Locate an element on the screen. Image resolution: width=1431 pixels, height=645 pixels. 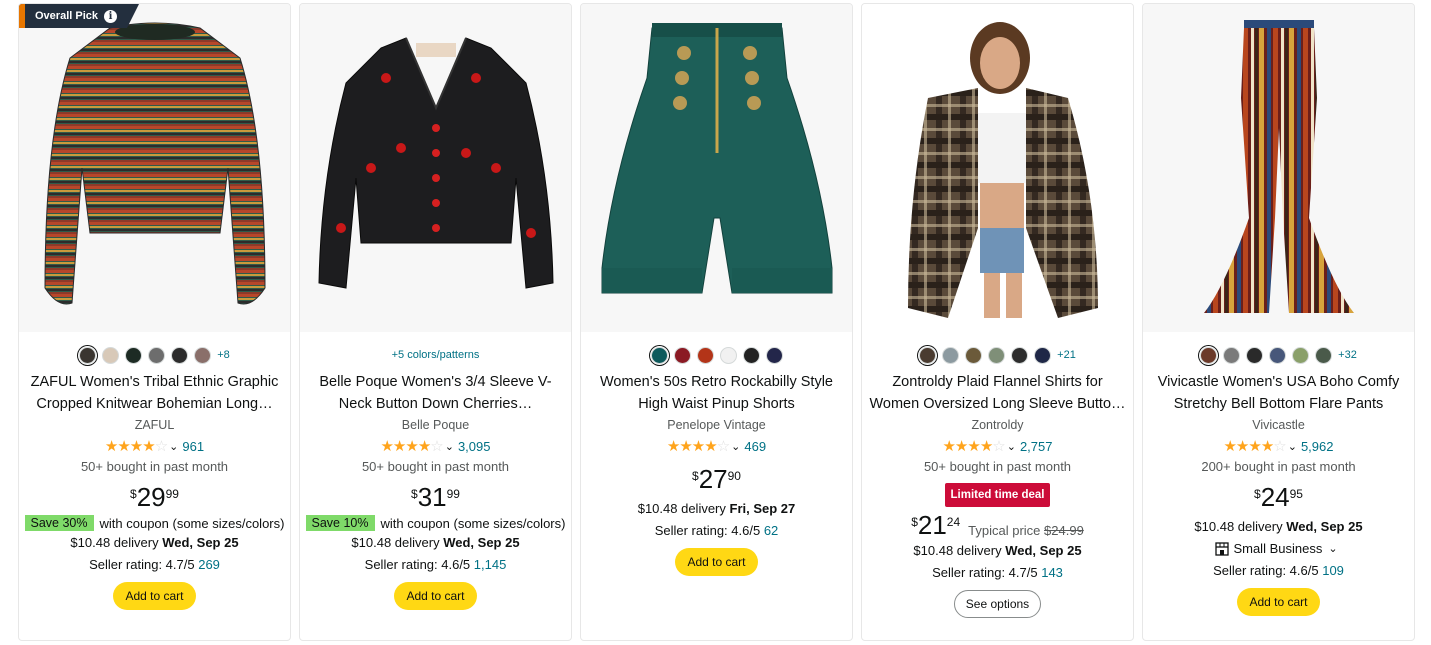
product-image: Overall Pick i is located at coordinates (154, 168).